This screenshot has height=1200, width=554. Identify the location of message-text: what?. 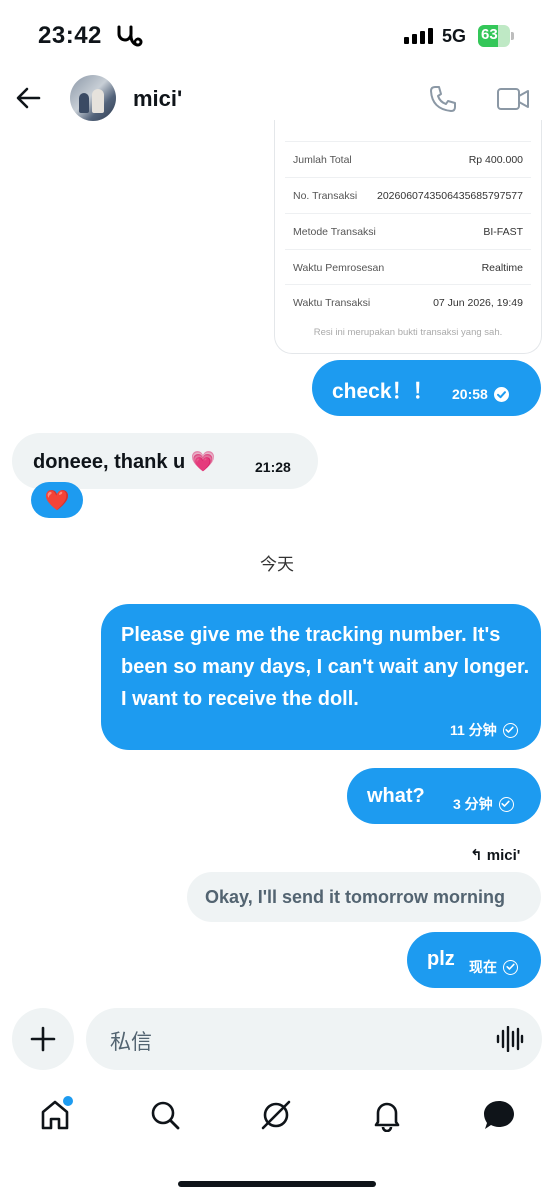
(396, 796).